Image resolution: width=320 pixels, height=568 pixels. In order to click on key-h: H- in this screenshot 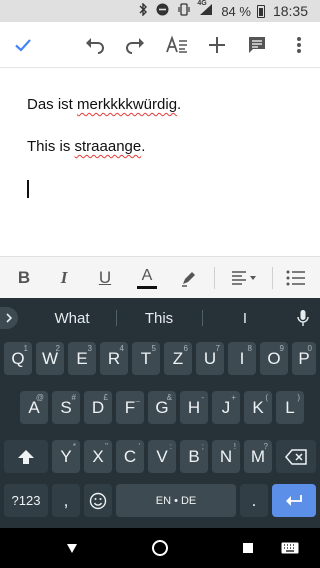, I will do `click(194, 407)`.